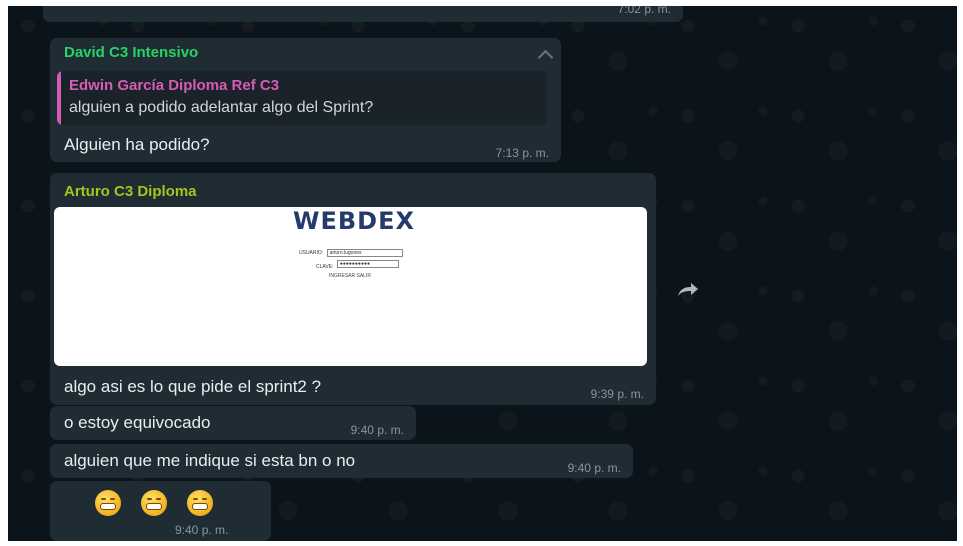 The image size is (963, 546). Describe the element at coordinates (131, 52) in the screenshot. I see `sender-name: David C3 Intensivo` at that location.